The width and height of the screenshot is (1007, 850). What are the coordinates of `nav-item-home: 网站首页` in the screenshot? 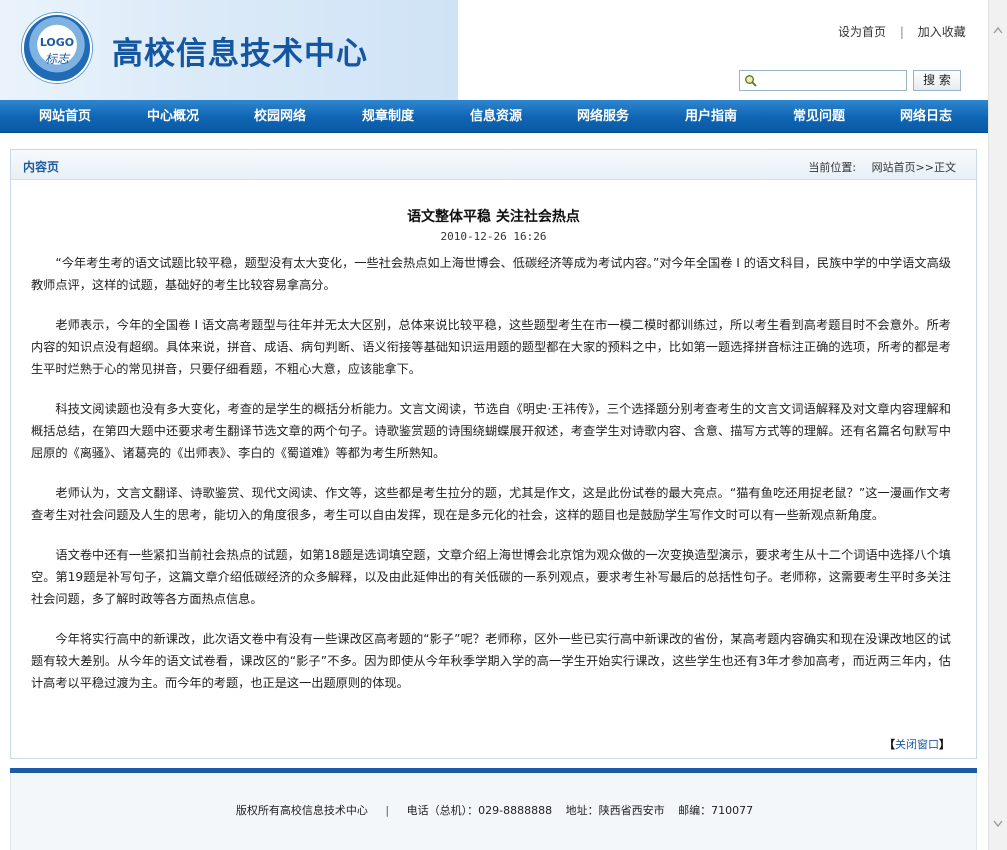 It's located at (65, 116).